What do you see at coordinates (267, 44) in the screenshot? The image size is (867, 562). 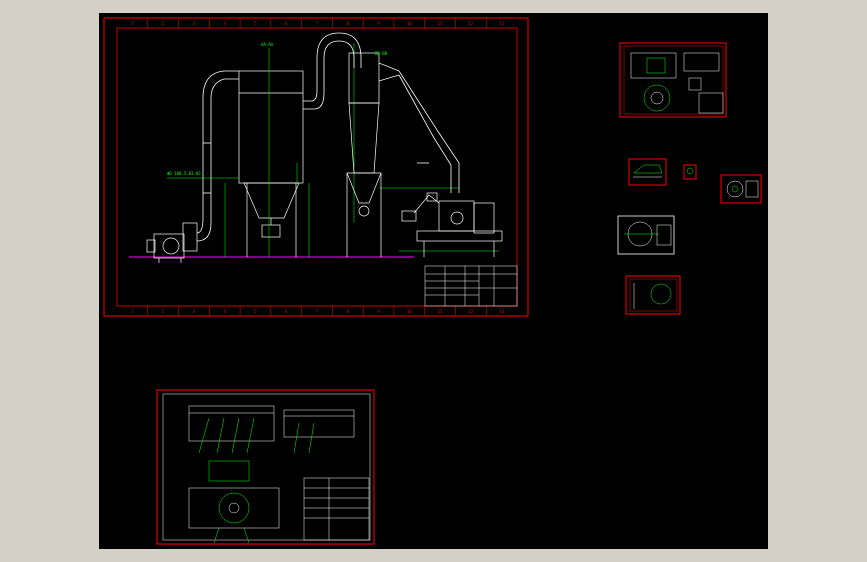 I see `section-label-a: AA-AA` at bounding box center [267, 44].